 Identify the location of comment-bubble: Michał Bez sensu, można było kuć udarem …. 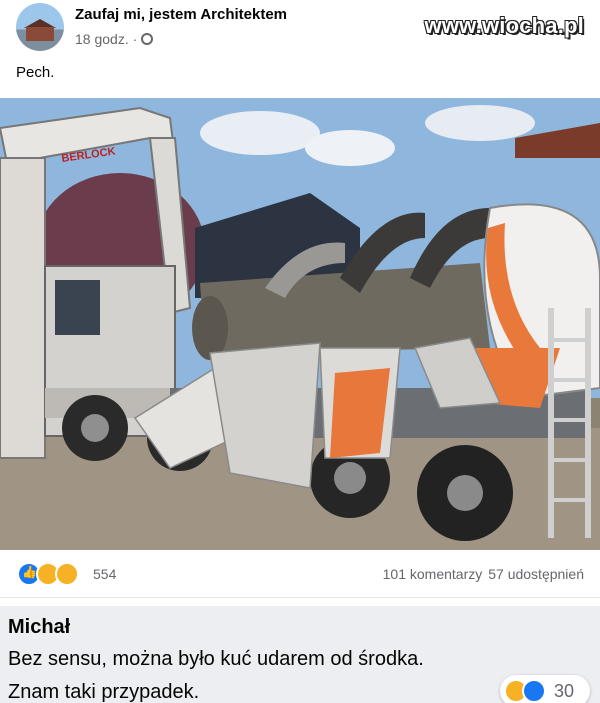
(300, 654).